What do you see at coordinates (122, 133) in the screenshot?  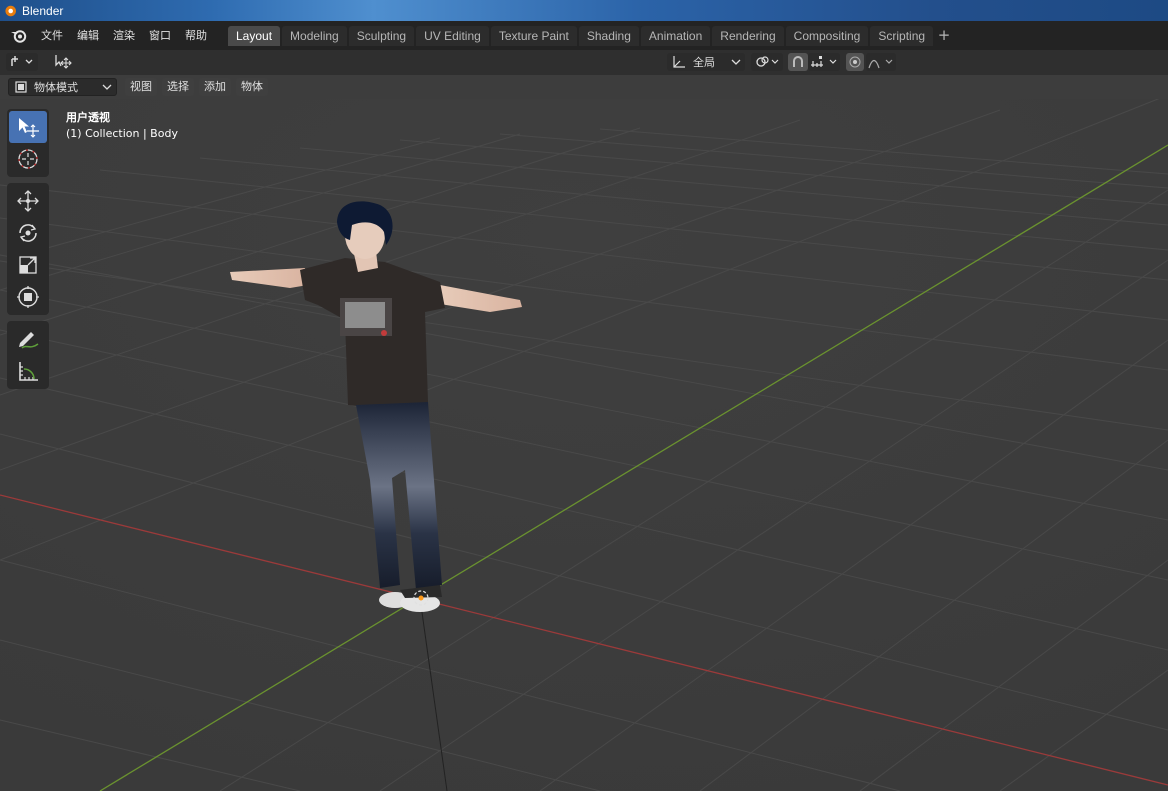 I see `collection-info: (1) Collection | Body` at bounding box center [122, 133].